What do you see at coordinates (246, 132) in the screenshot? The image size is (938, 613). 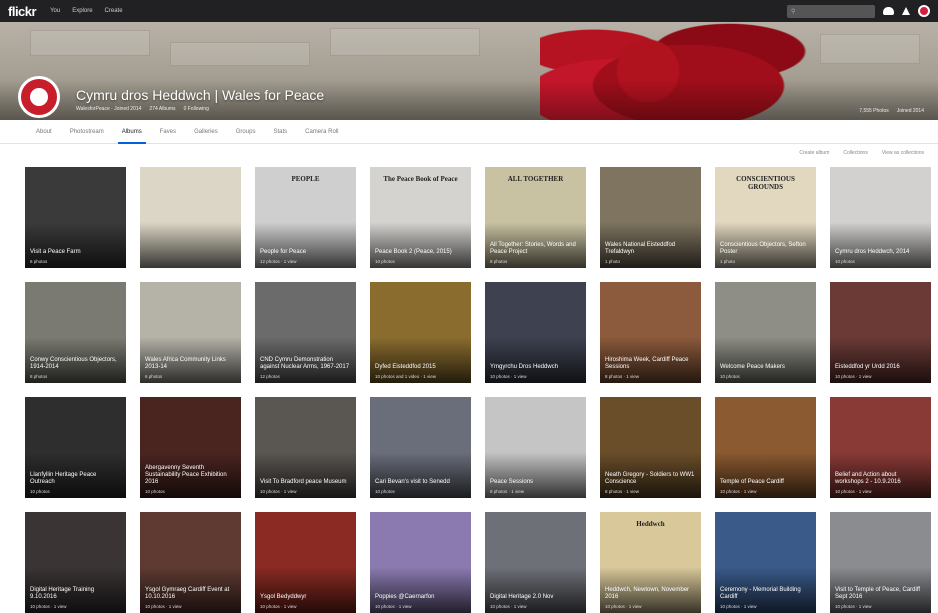 I see `tab-groups: Groups` at bounding box center [246, 132].